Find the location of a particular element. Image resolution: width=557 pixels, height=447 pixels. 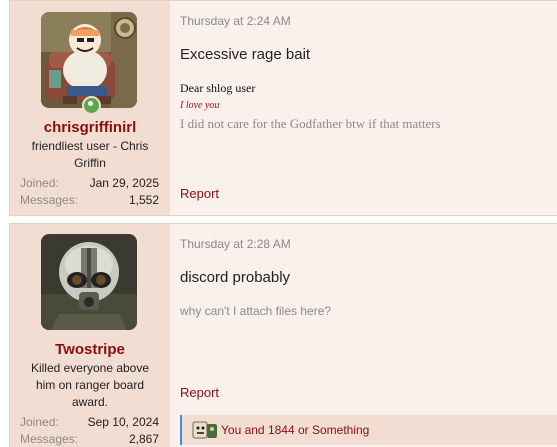

joined-stat: Joined: Sep 10, 2024 is located at coordinates (89, 422).